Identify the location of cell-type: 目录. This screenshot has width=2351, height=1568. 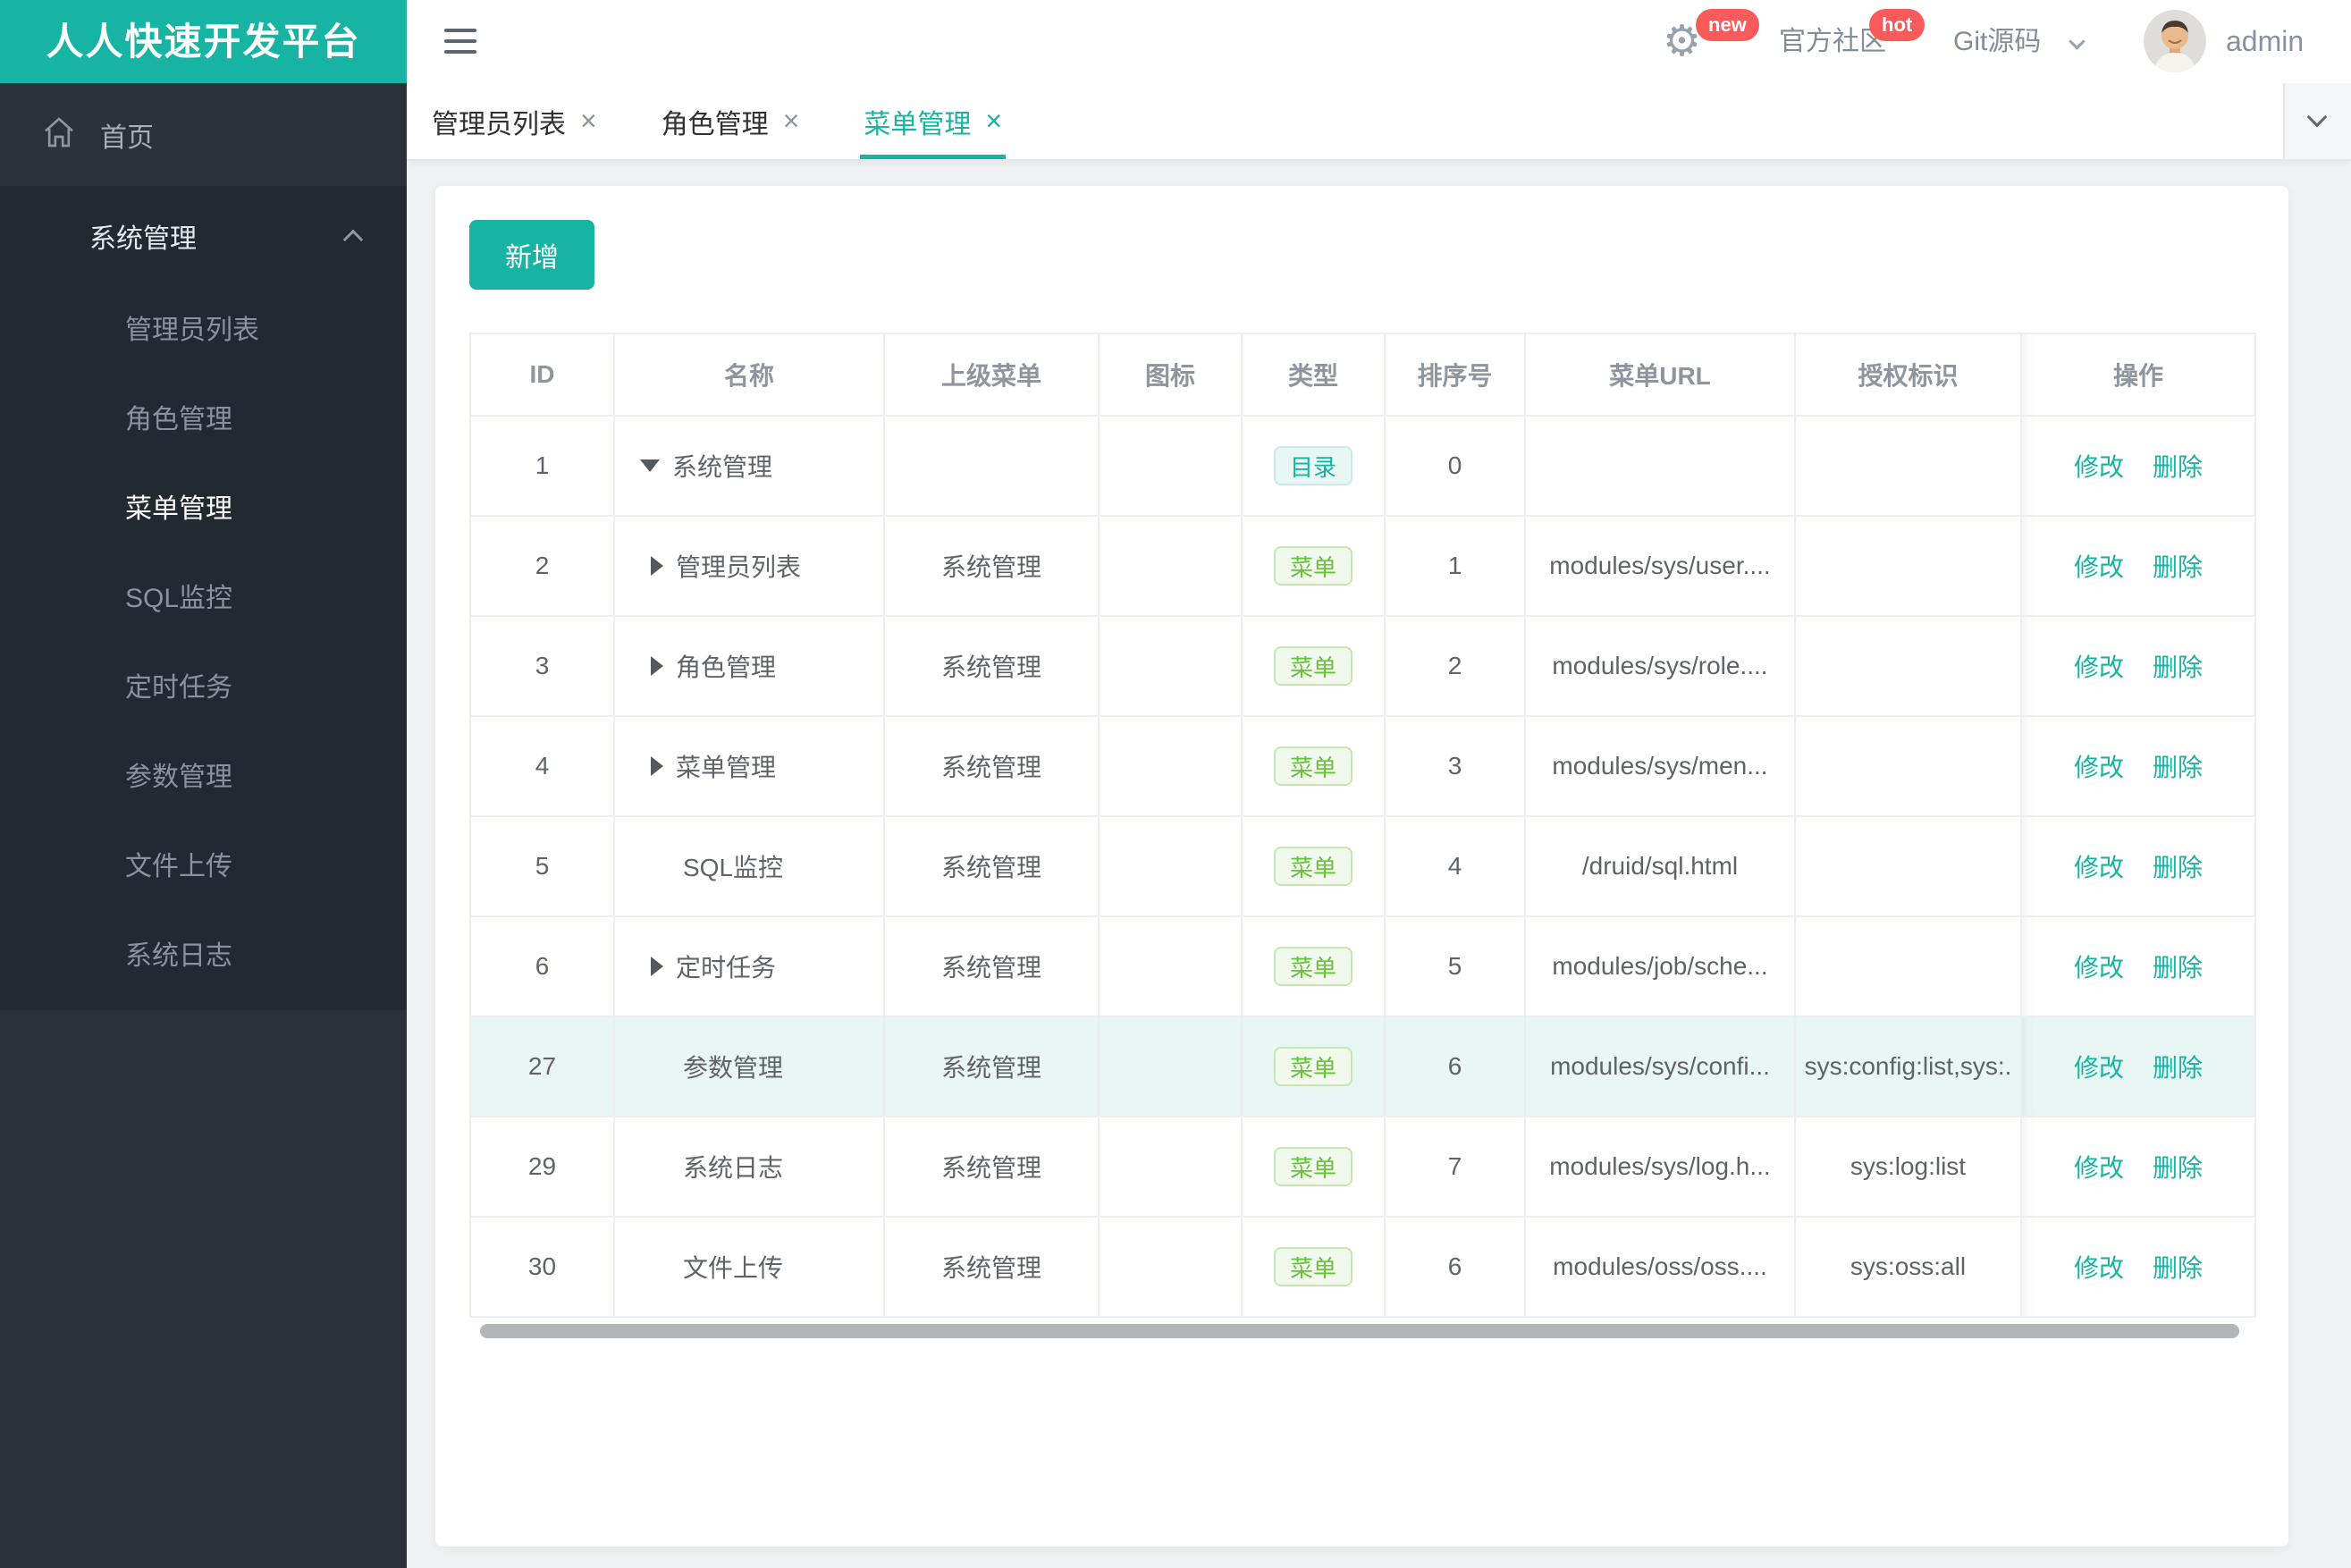
(1313, 466).